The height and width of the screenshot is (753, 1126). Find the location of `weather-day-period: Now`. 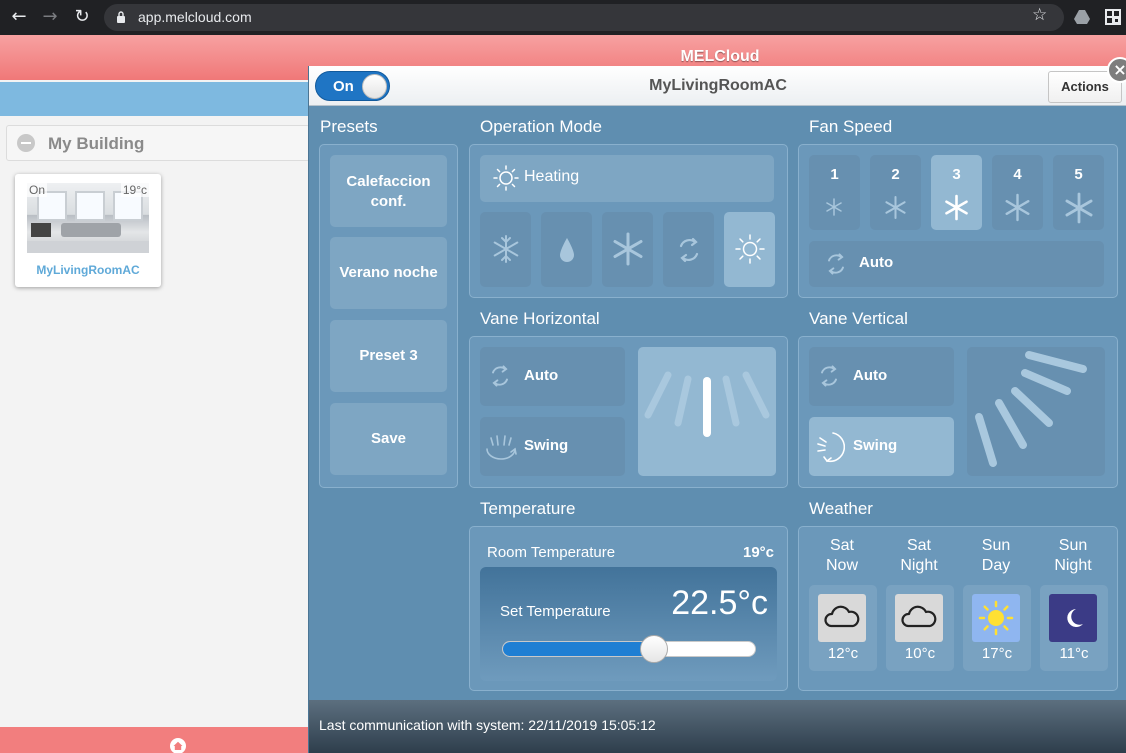

weather-day-period: Now is located at coordinates (841, 565).